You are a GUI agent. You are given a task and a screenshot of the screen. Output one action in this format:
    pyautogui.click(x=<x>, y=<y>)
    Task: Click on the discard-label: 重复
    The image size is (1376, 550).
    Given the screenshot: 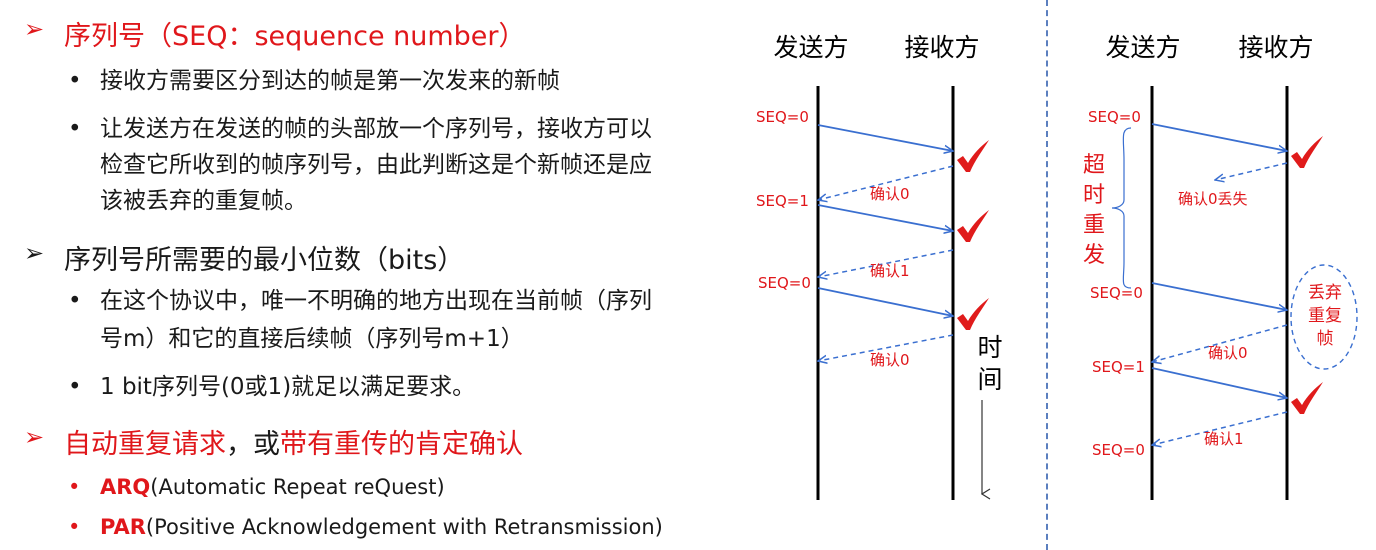 What is the action you would take?
    pyautogui.click(x=1325, y=316)
    